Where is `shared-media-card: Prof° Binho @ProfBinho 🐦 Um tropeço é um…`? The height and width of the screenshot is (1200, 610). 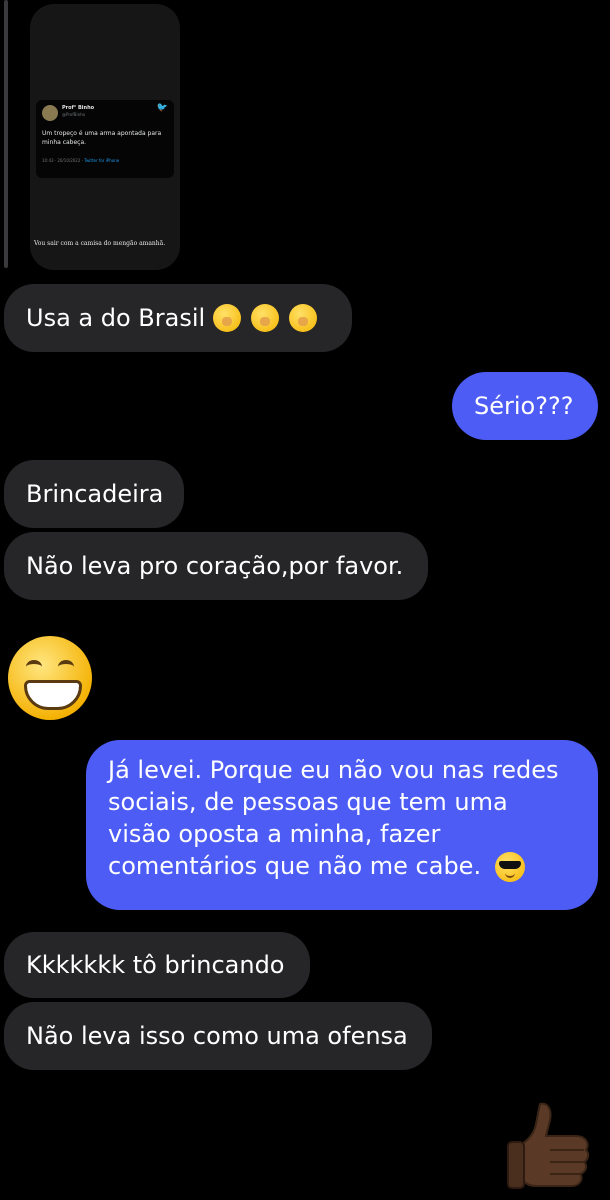 shared-media-card: Prof° Binho @ProfBinho 🐦 Um tropeço é um… is located at coordinates (105, 137).